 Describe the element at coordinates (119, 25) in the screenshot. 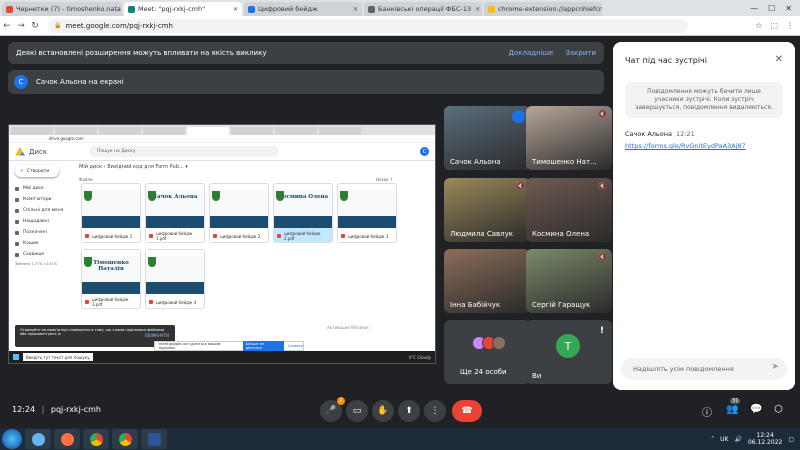

I see `url-text: meet.google.com/pqj-rxkj-cmh` at that location.